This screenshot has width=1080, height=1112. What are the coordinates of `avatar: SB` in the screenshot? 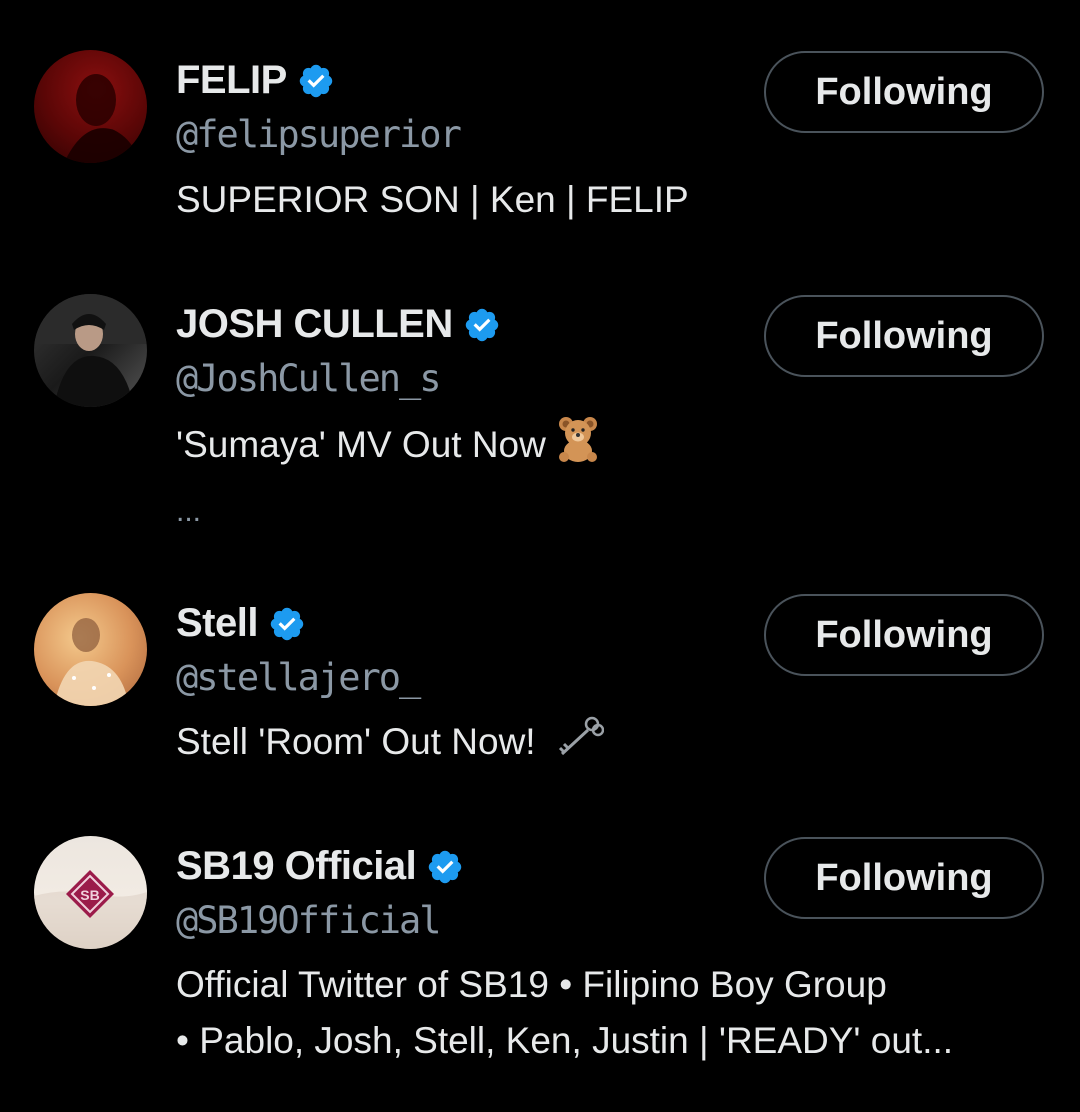 It's located at (90, 892).